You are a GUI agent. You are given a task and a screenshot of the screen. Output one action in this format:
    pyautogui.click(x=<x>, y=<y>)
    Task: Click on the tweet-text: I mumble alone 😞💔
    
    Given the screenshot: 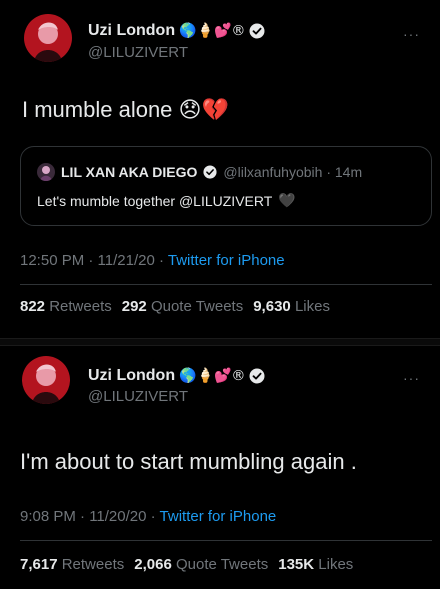 What is the action you would take?
    pyautogui.click(x=125, y=109)
    